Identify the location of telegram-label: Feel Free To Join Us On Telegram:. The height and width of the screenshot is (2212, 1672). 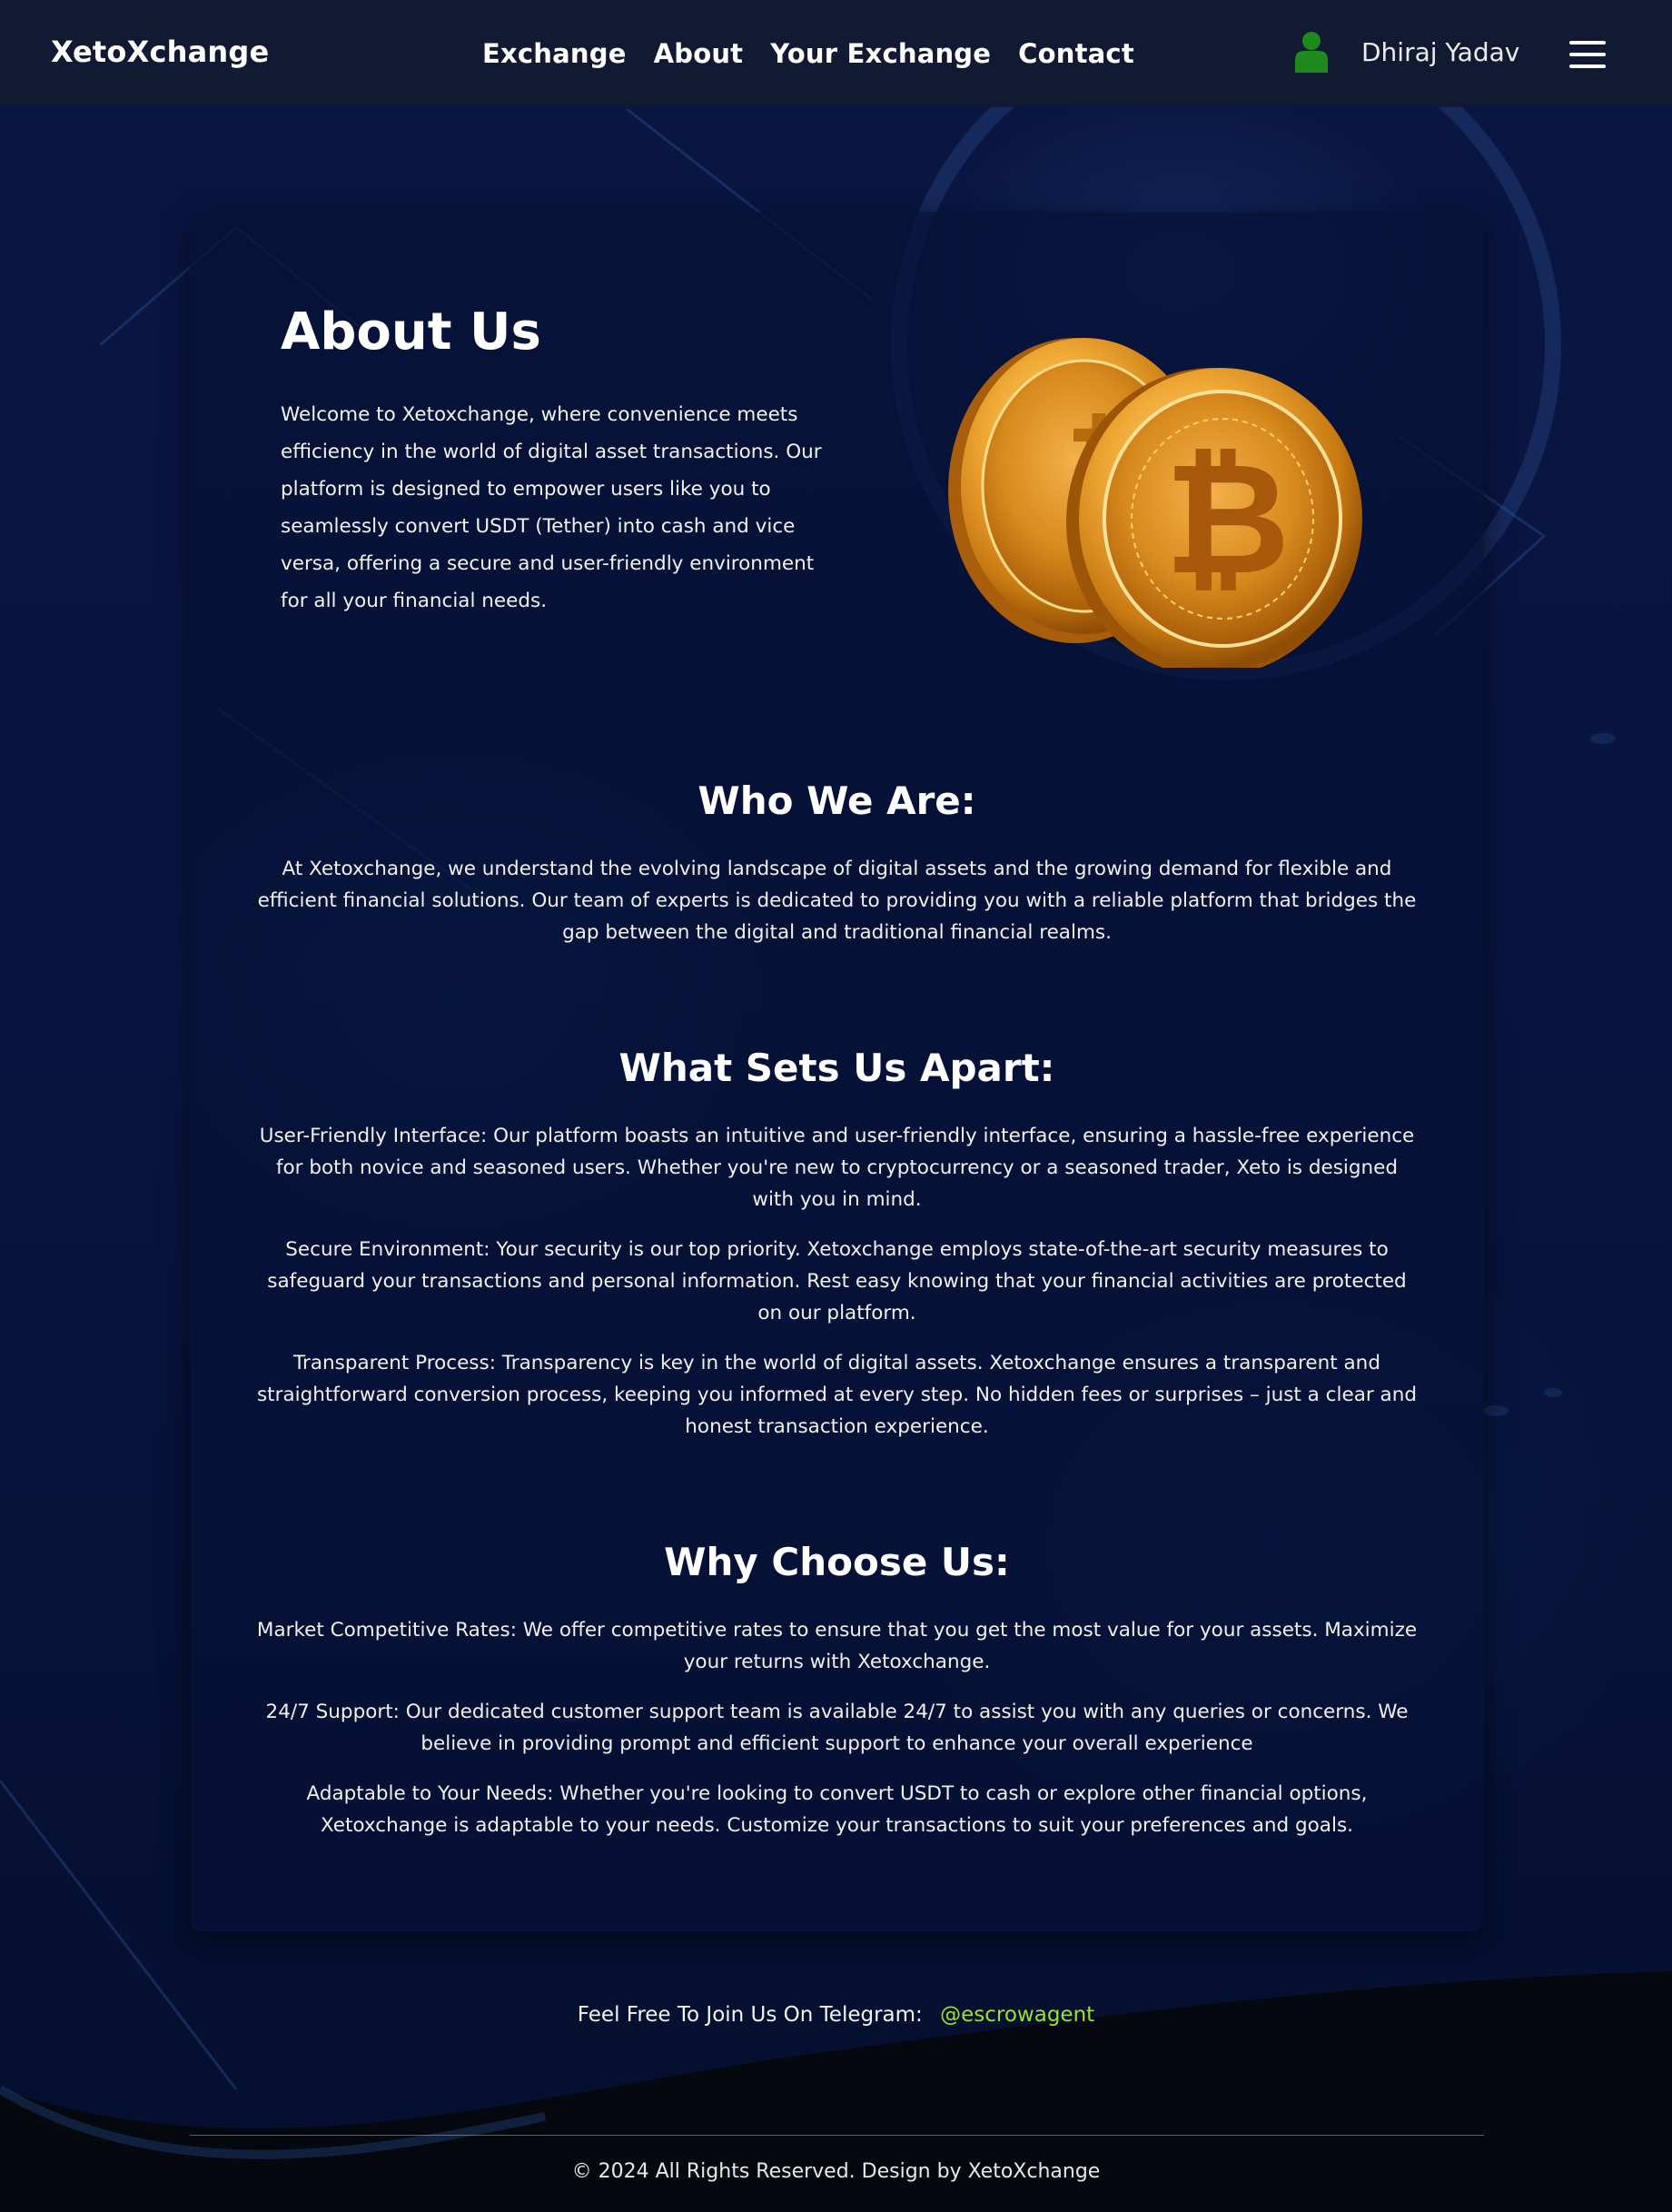
(750, 2015).